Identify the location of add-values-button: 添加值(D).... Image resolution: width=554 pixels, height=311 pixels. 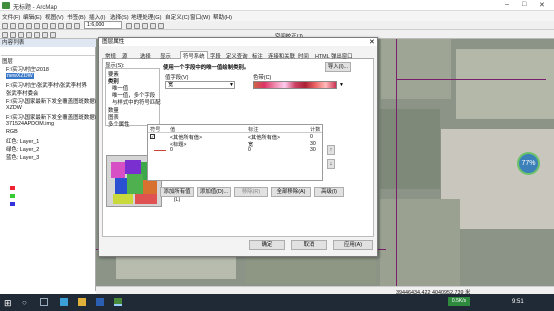
(214, 192).